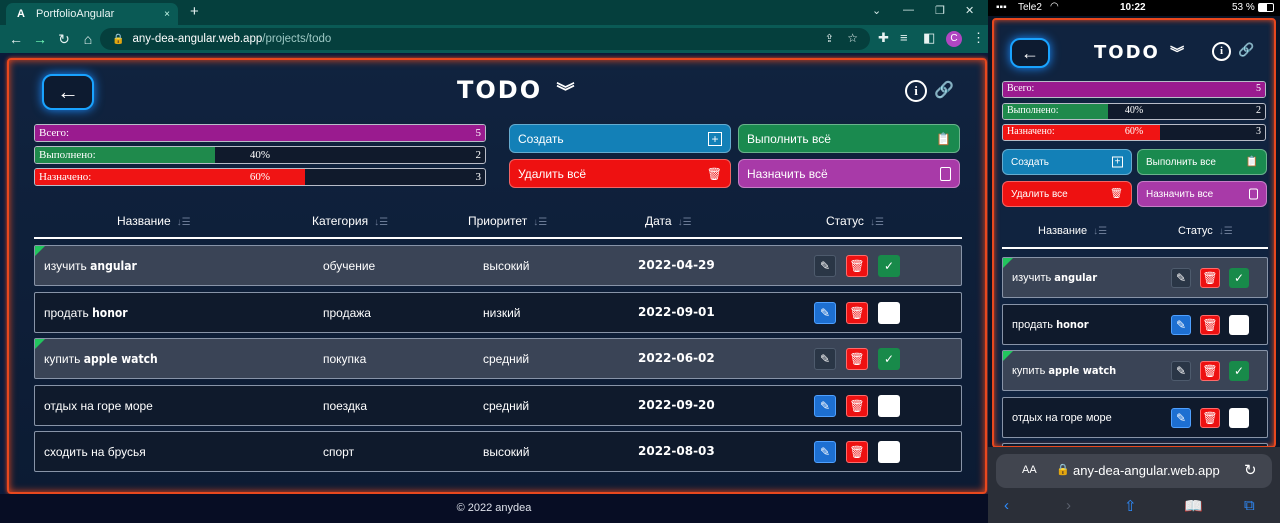  Describe the element at coordinates (506, 452) in the screenshot. I see `row-priority: высокий` at that location.